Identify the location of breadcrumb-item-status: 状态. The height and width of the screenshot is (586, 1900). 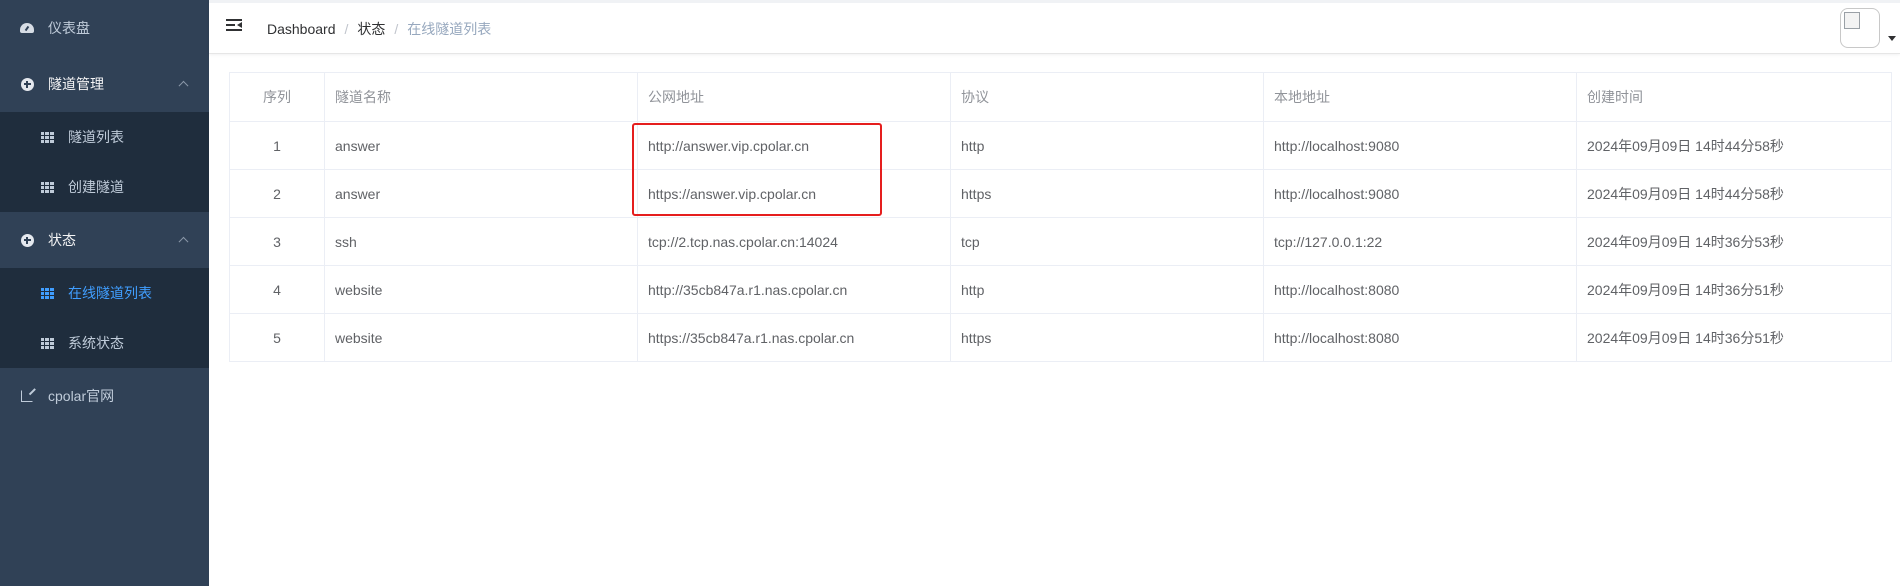
(371, 29).